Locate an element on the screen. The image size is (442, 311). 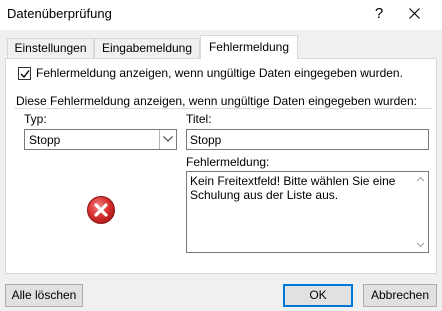
tab-label: Einstellungen is located at coordinates (50, 48).